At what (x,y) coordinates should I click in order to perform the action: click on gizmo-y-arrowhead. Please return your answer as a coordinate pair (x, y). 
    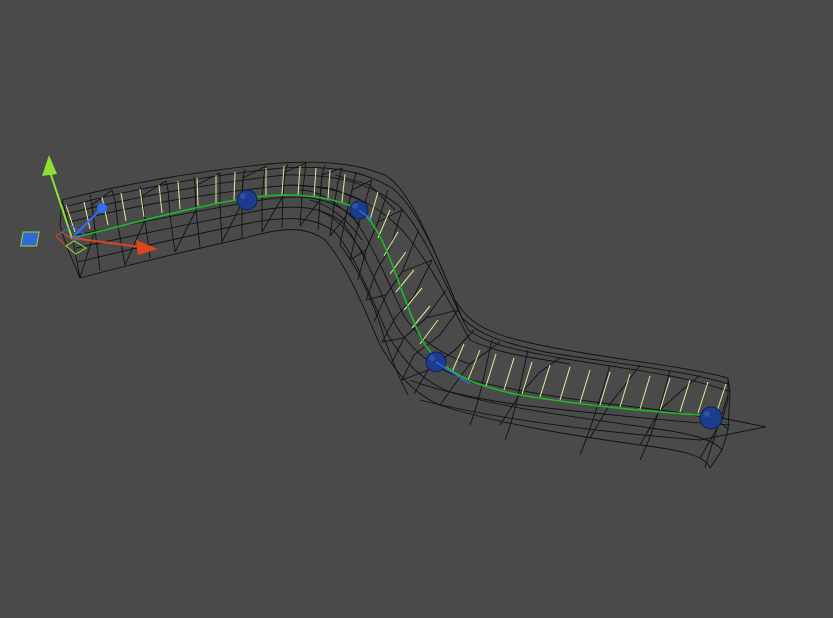
    Looking at the image, I should click on (49, 165).